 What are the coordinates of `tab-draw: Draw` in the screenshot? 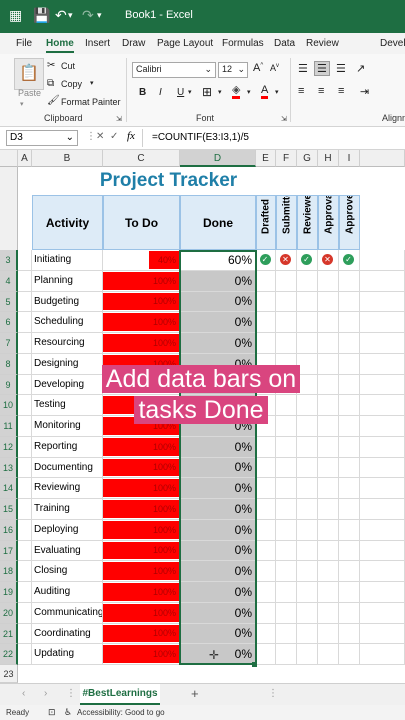 It's located at (133, 43).